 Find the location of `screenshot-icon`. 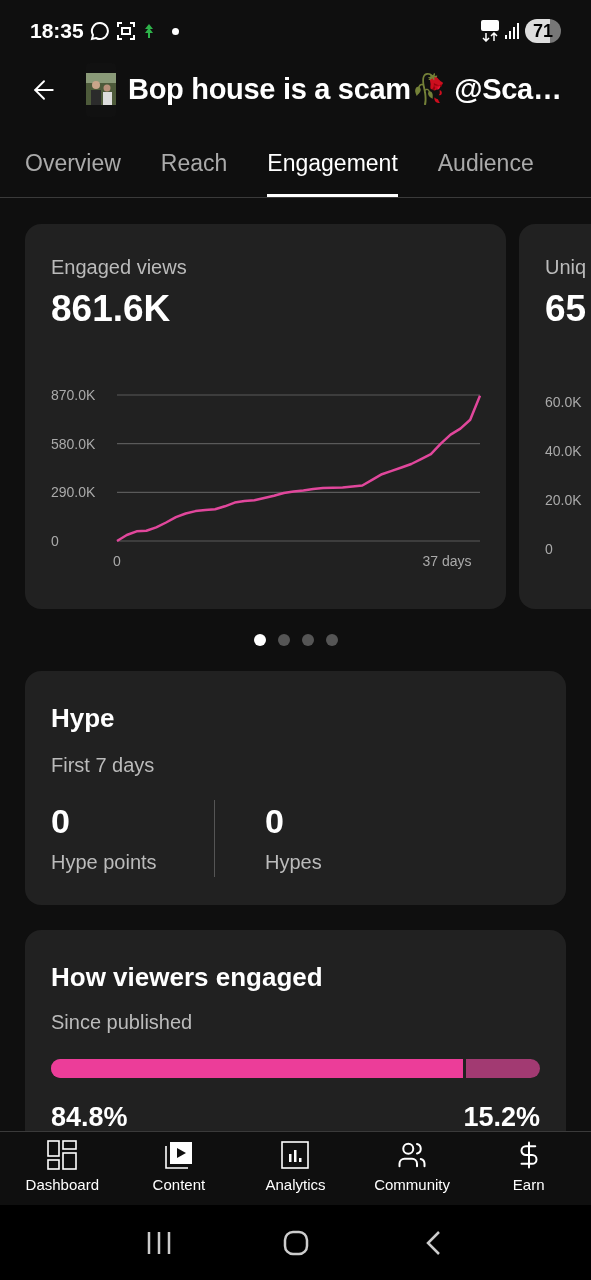

screenshot-icon is located at coordinates (125, 31).